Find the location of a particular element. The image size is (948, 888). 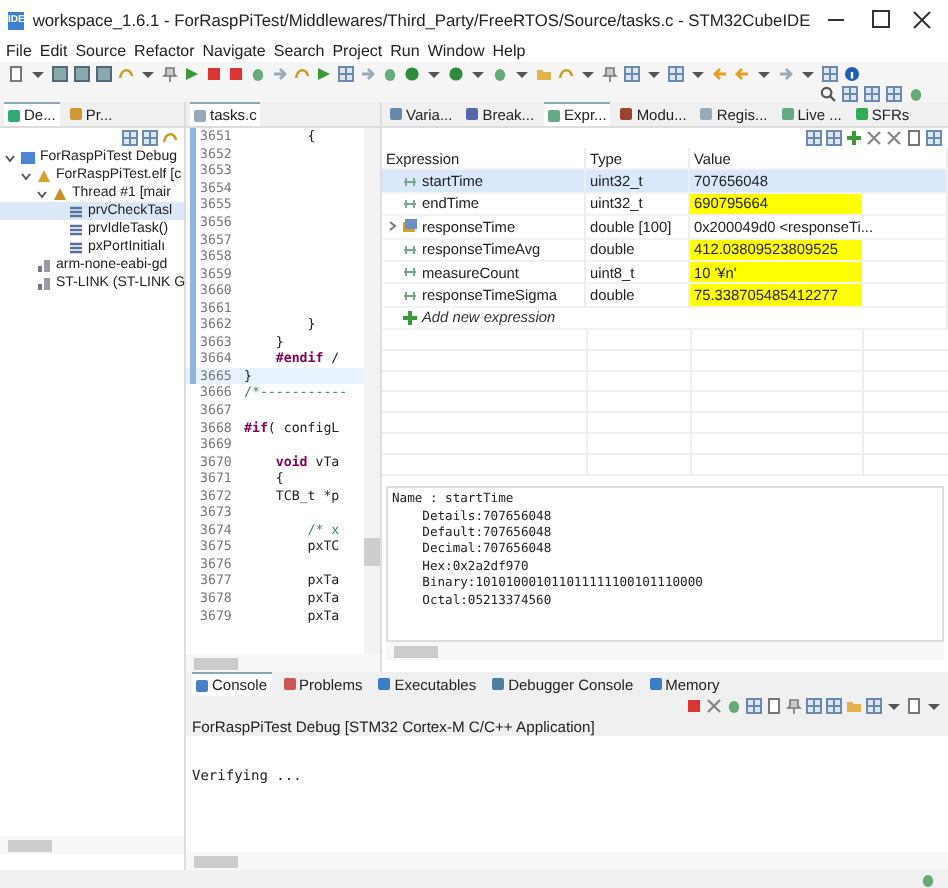

menu-item: Help is located at coordinates (509, 51).